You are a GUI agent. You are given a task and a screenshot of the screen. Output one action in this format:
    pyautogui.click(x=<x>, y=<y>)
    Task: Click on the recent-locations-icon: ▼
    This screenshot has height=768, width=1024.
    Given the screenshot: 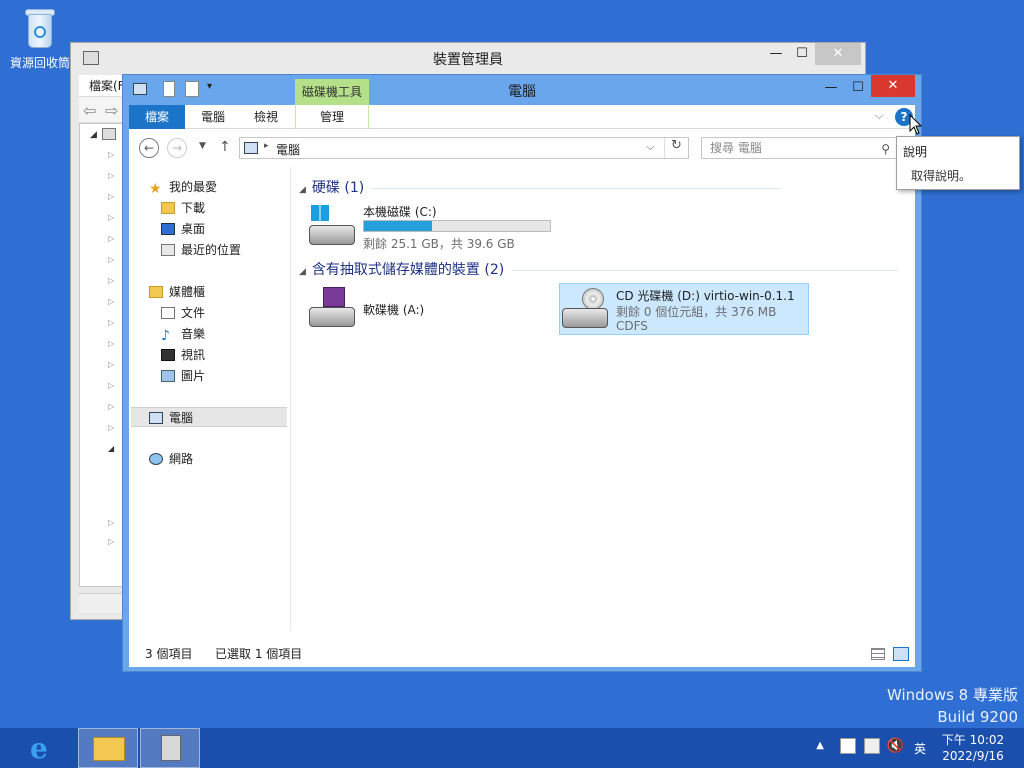 What is the action you would take?
    pyautogui.click(x=202, y=146)
    